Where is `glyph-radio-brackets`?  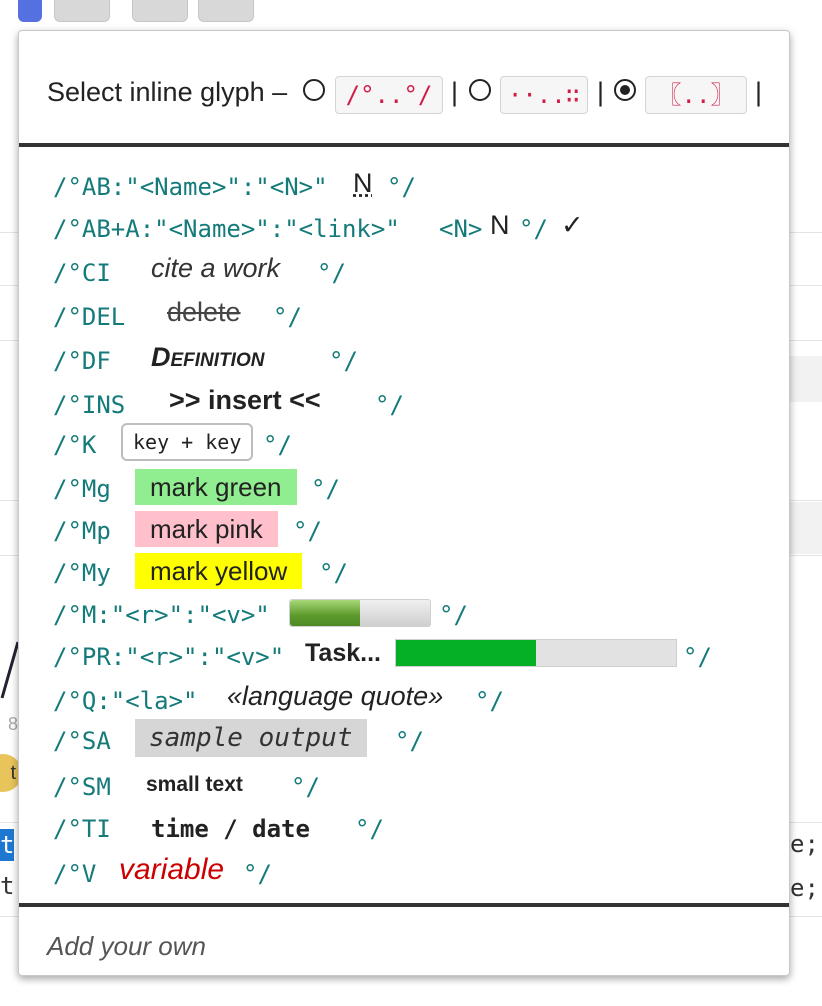 glyph-radio-brackets is located at coordinates (625, 90).